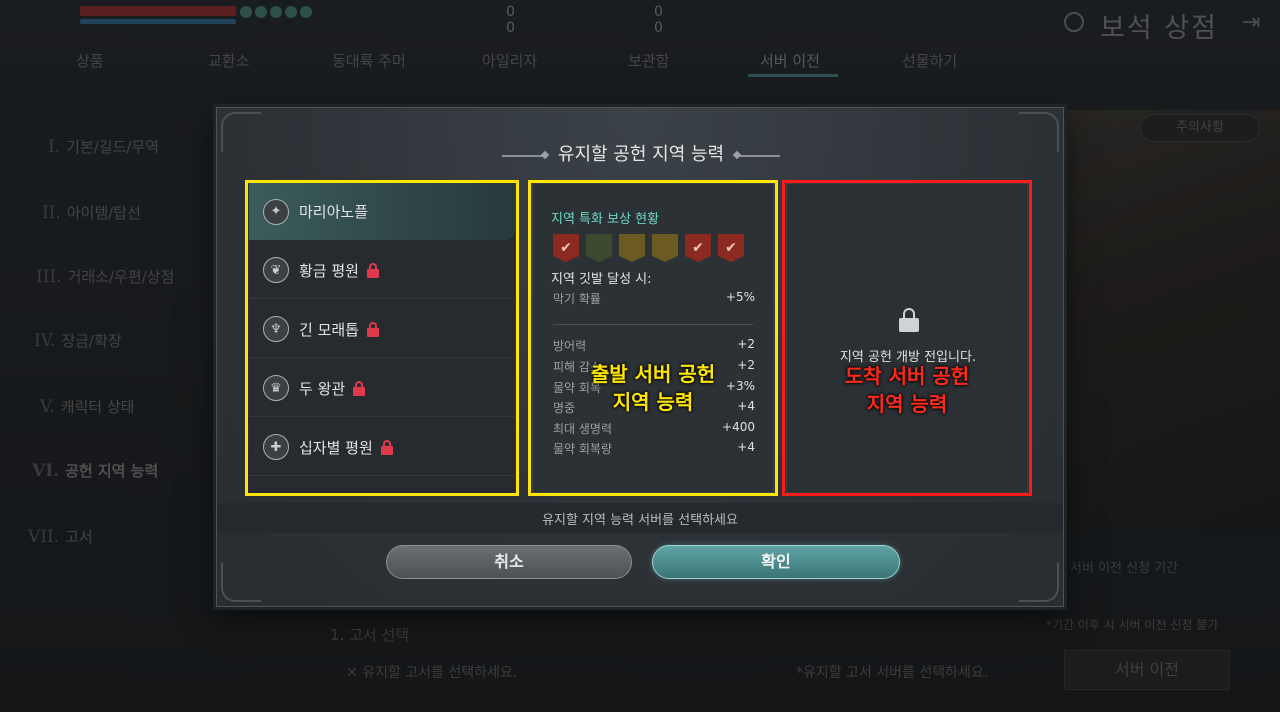  I want to click on region-emblem-icon: ✚, so click(276, 447).